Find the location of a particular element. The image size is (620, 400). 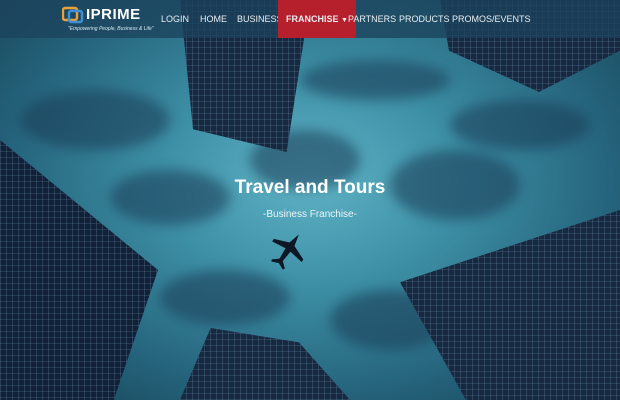

building-bottom is located at coordinates (265, 364).